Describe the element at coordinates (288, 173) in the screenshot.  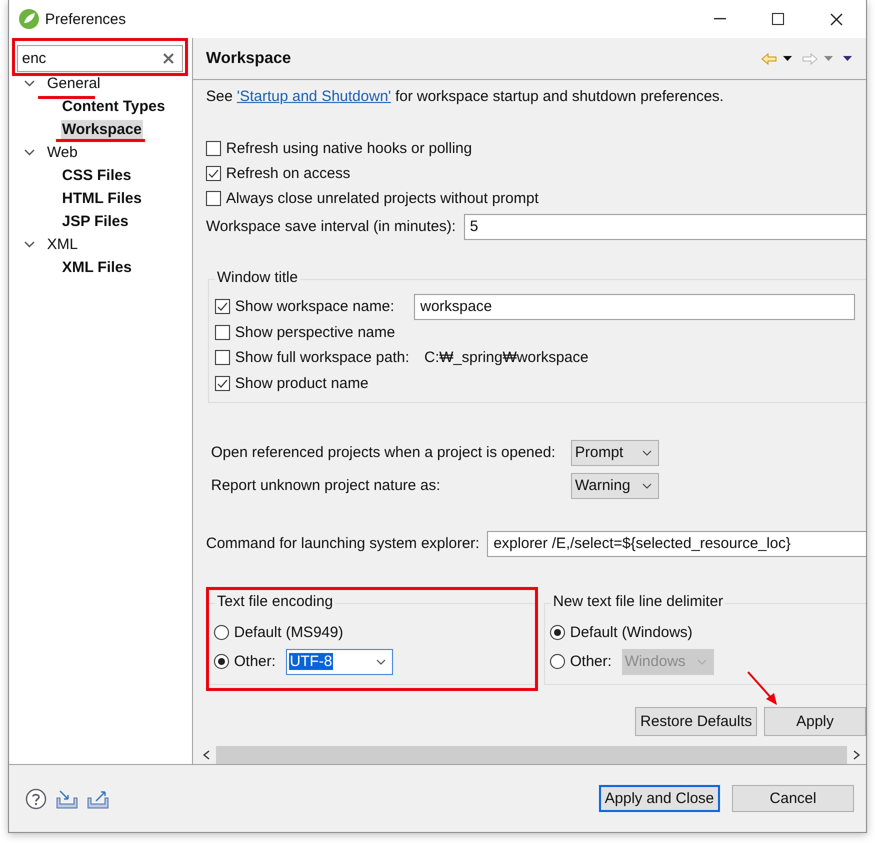
I see `checkbox-label: Refresh on access` at that location.